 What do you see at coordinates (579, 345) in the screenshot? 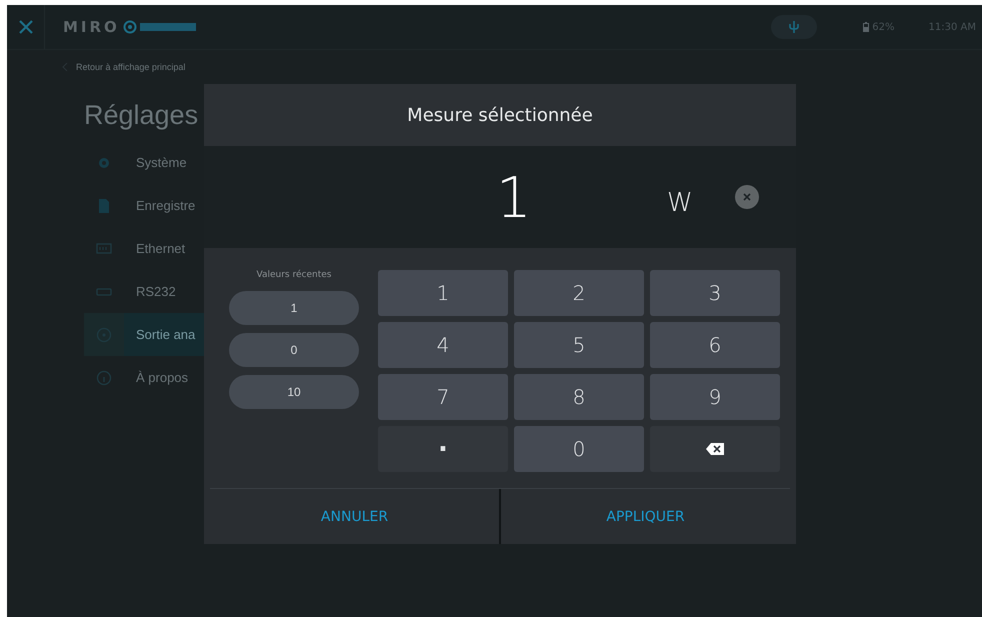
I see `digit-key: 5` at bounding box center [579, 345].